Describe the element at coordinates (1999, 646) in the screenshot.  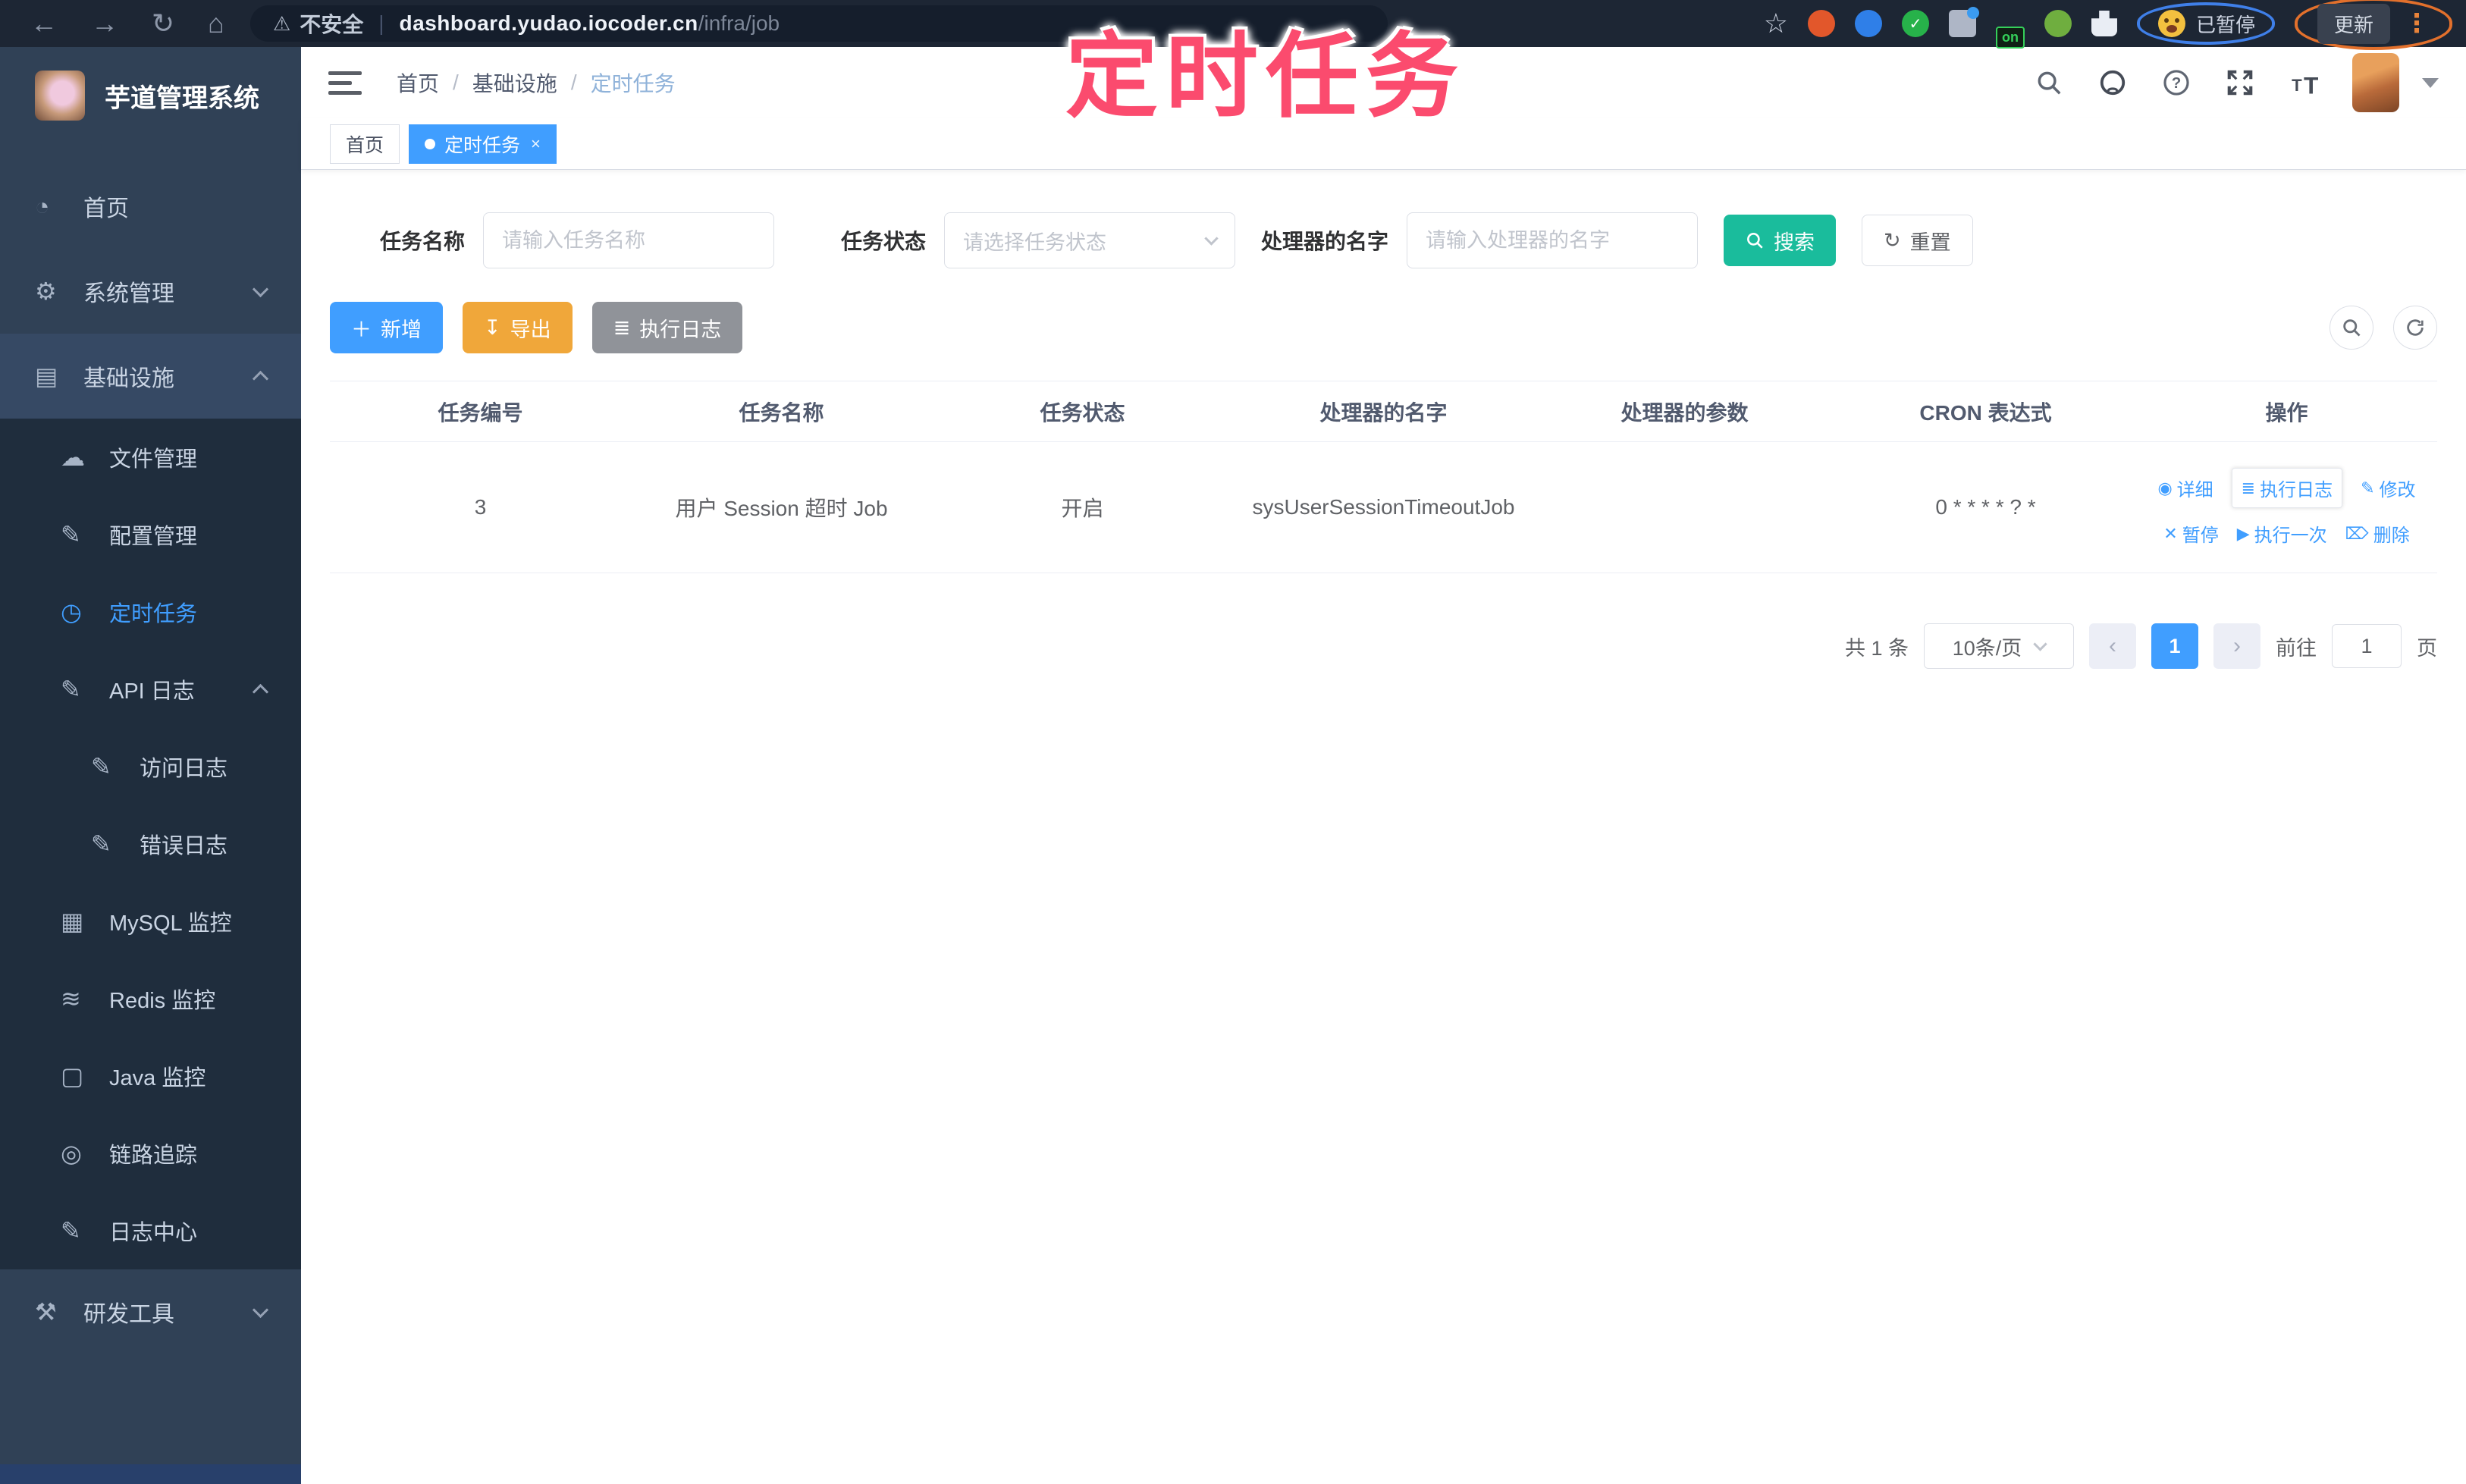
I see `page-size-select: 10条/页` at that location.